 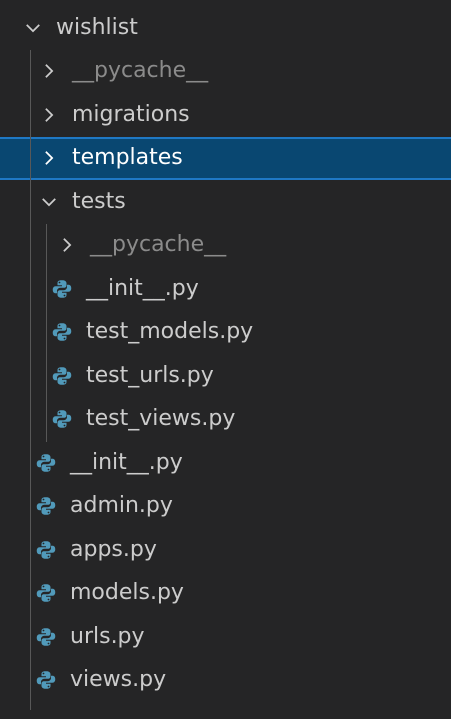 I want to click on file-apps: apps.py, so click(x=225, y=550).